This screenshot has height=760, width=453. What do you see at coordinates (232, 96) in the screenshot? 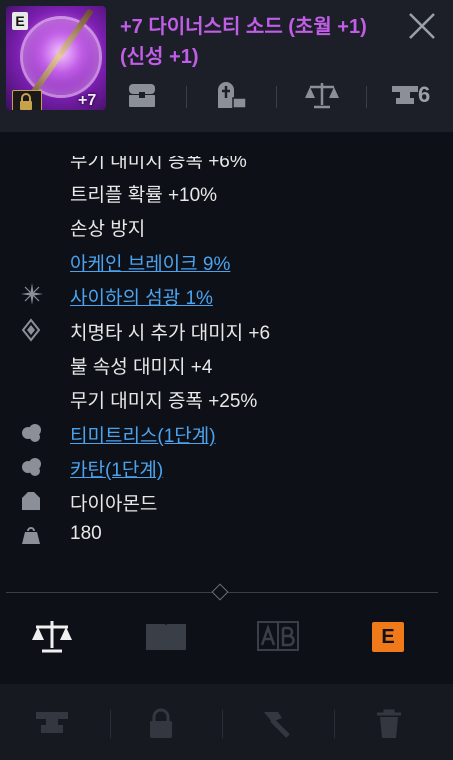
I see `tombstone-box-icon` at bounding box center [232, 96].